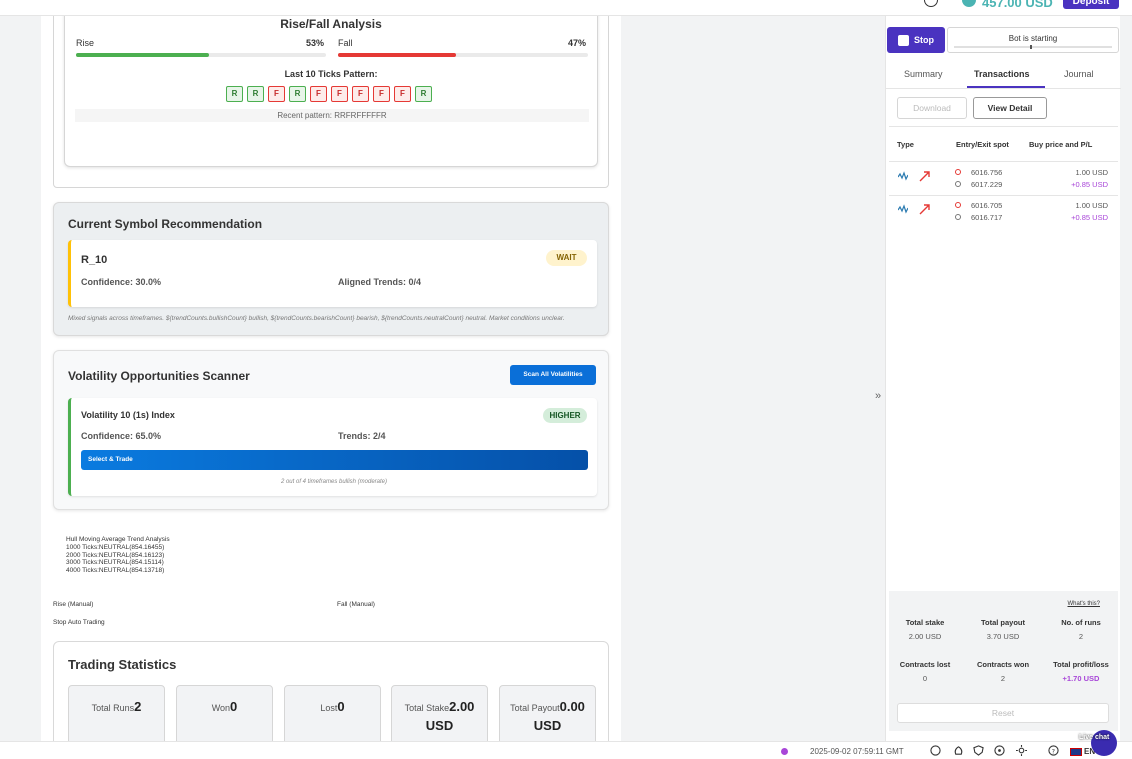  What do you see at coordinates (905, 144) in the screenshot?
I see `column-type: Type` at bounding box center [905, 144].